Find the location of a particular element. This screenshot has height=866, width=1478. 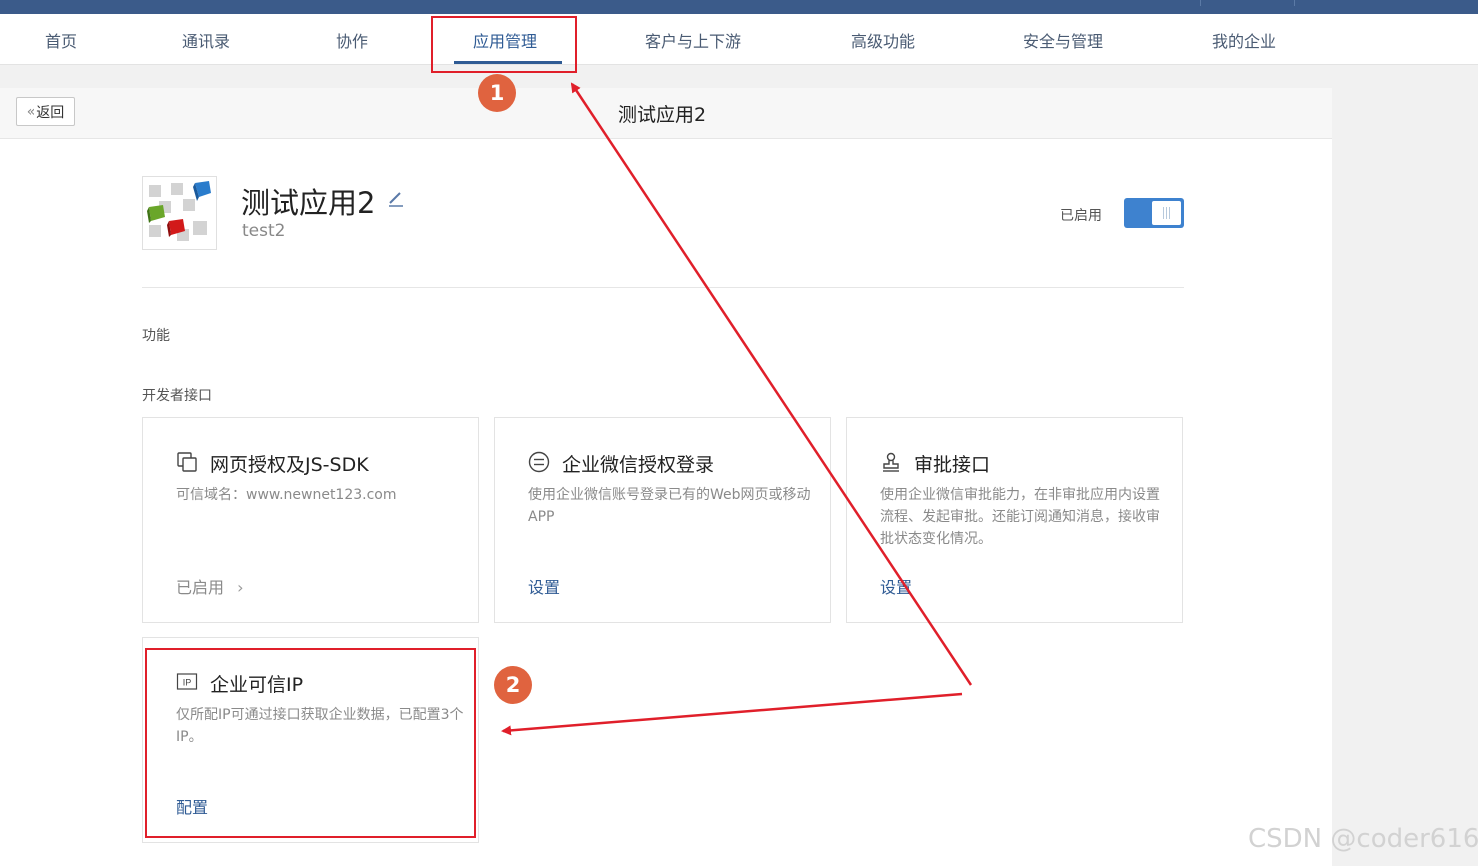

step-badge-1: 1 is located at coordinates (497, 93).